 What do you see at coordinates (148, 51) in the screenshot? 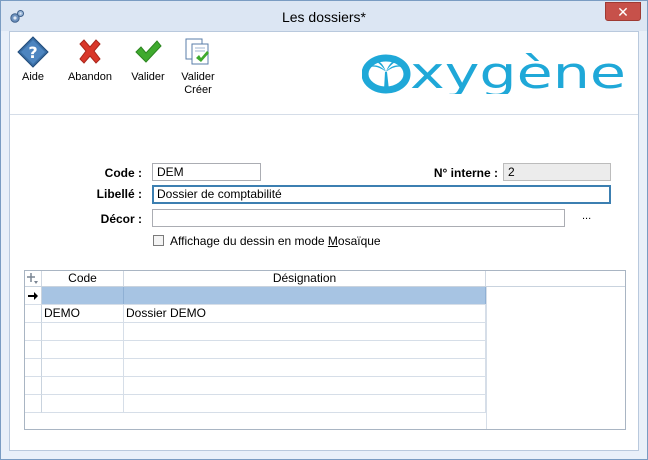
I see `green-check-icon` at bounding box center [148, 51].